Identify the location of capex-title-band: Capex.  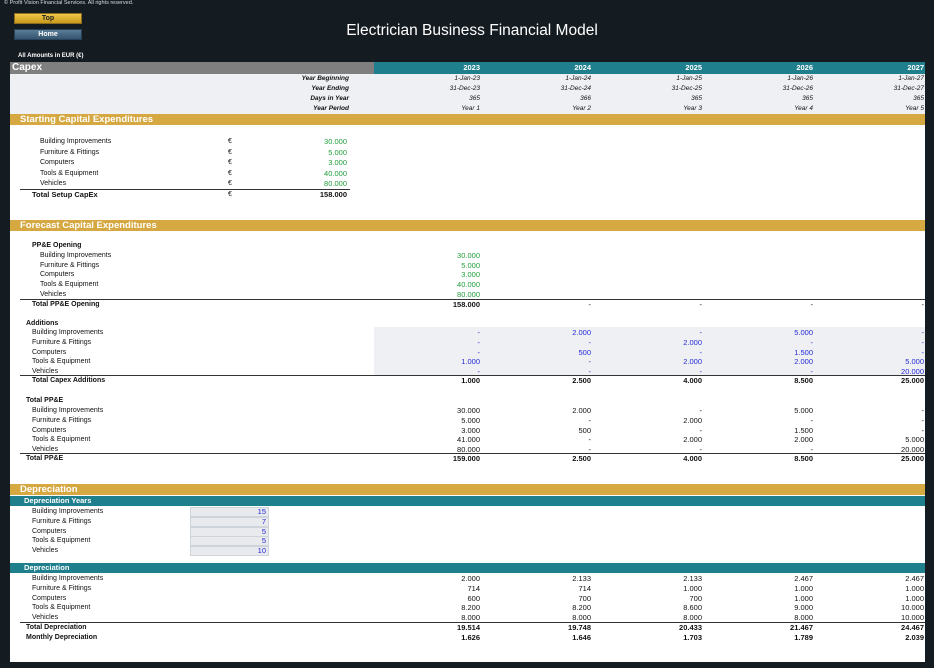
(192, 68).